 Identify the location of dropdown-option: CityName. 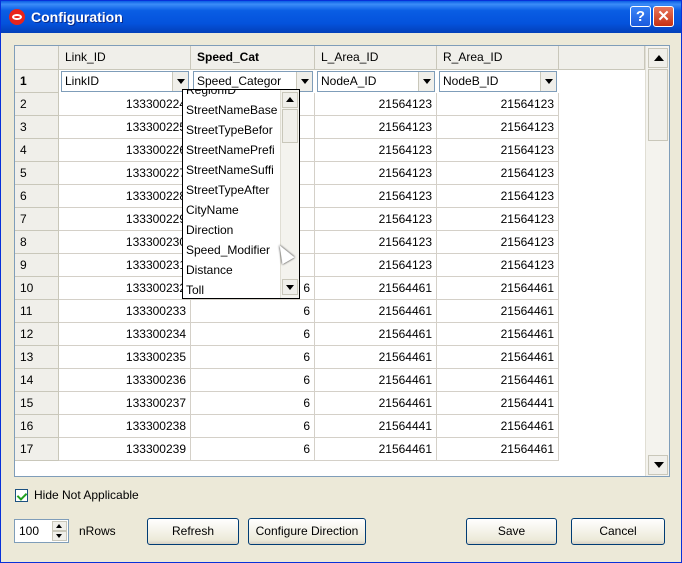
(212, 210).